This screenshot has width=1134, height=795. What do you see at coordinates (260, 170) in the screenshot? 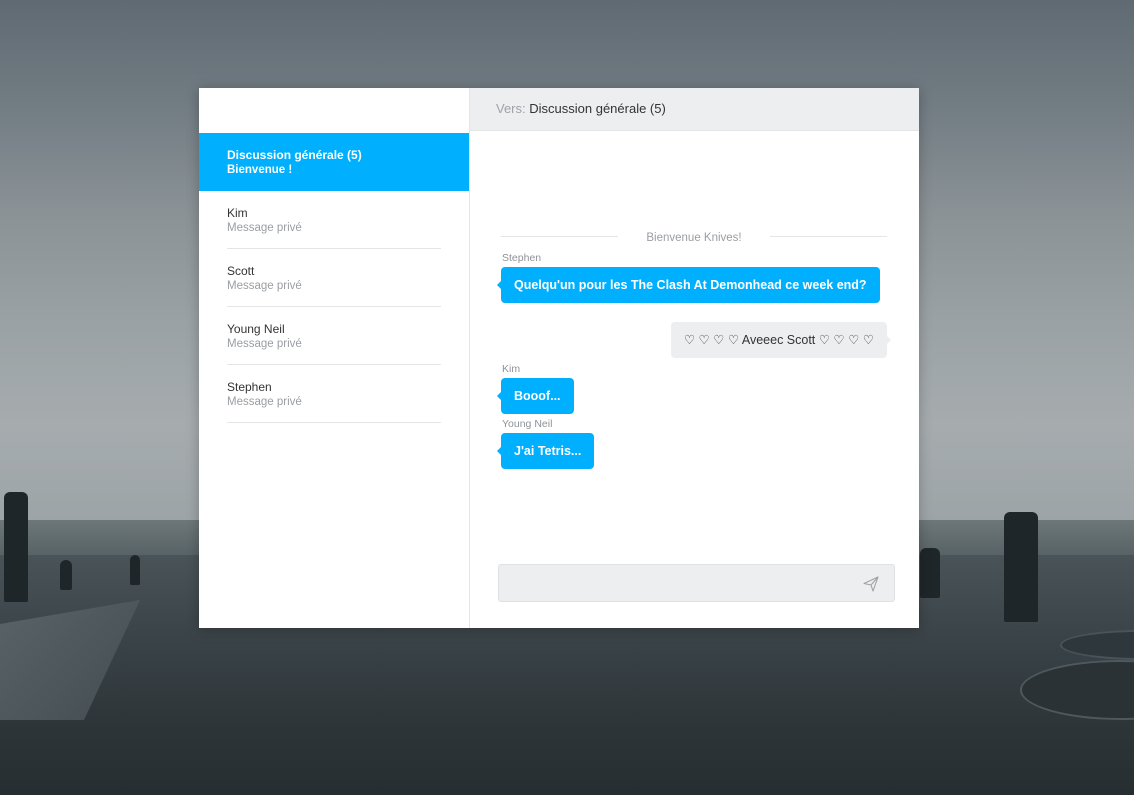
I see `conversation-subtitle: Bienvenue !` at bounding box center [260, 170].